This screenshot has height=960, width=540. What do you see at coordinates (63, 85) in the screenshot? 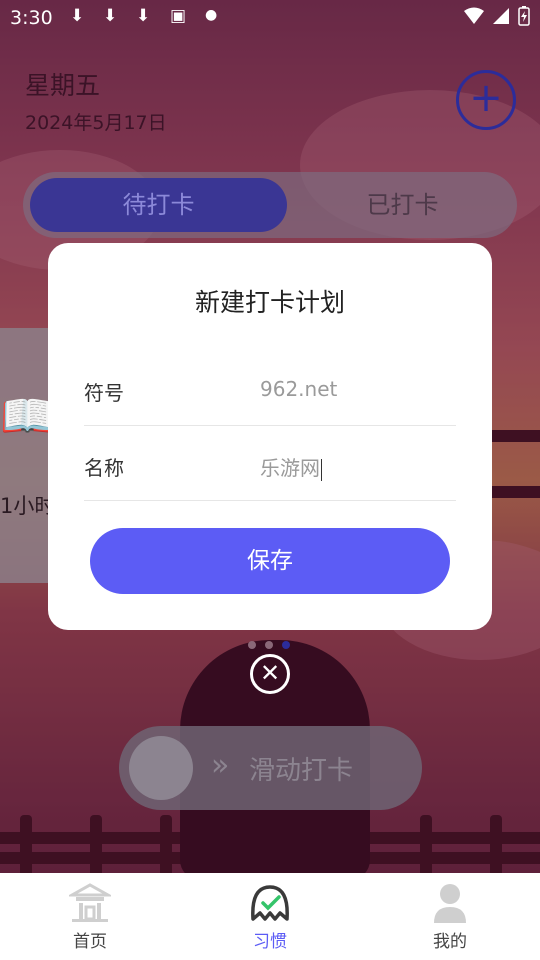
I see `weekday-label: 星期五` at bounding box center [63, 85].